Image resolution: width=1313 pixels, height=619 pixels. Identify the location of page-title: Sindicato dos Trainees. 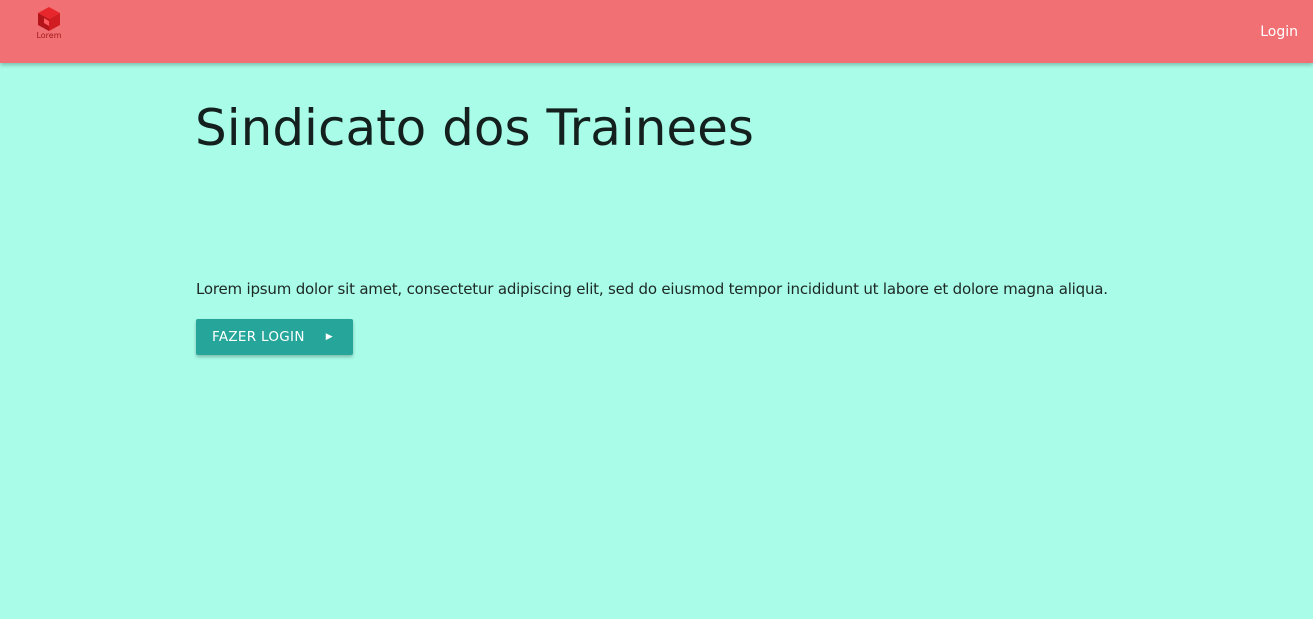
(474, 128).